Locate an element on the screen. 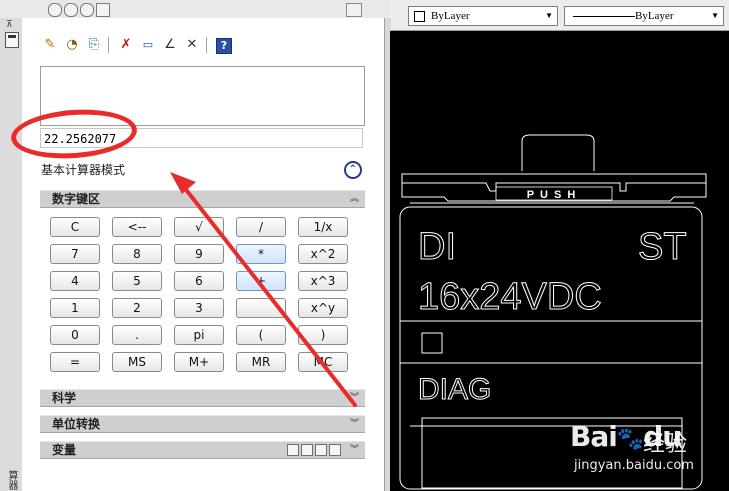 This screenshot has width=729, height=491. properties-toolbar: ByLayer ▼ ByLayer ▼ is located at coordinates (559, 15).